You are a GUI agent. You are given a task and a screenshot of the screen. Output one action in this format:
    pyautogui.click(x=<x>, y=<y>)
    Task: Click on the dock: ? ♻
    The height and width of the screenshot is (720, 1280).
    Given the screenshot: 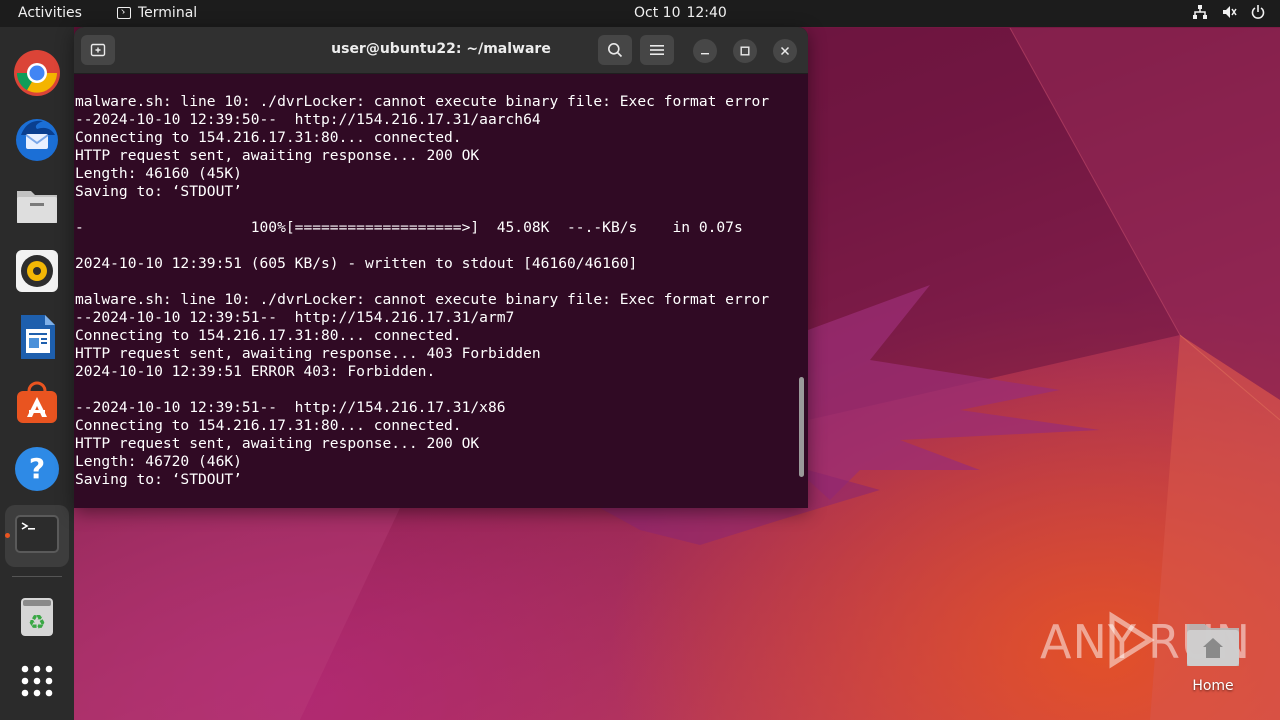 What is the action you would take?
    pyautogui.click(x=37, y=373)
    